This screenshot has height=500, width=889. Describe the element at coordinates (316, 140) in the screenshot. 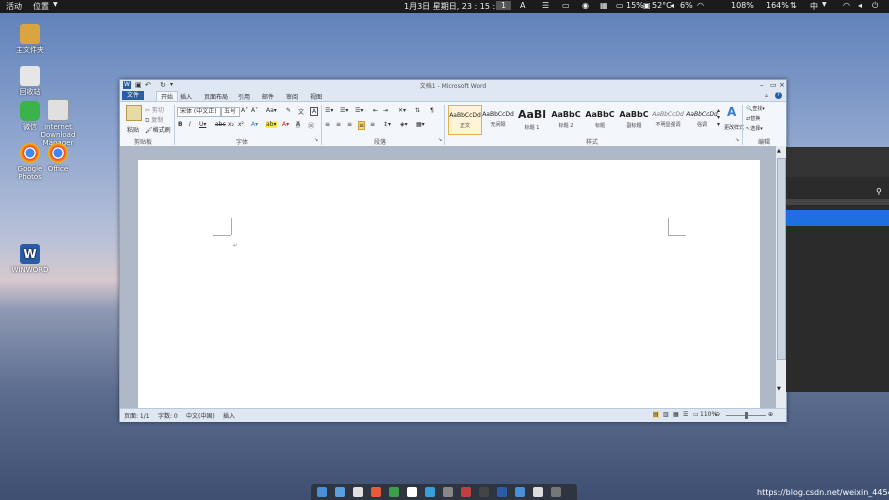

I see `font-dialog-launcher-icon: ↘` at that location.